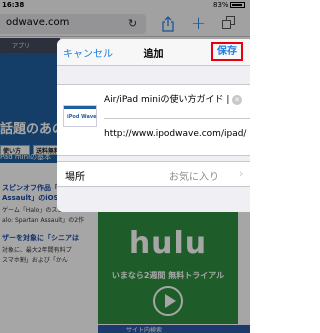  What do you see at coordinates (194, 177) in the screenshot?
I see `location-value: お気に入り` at bounding box center [194, 177].